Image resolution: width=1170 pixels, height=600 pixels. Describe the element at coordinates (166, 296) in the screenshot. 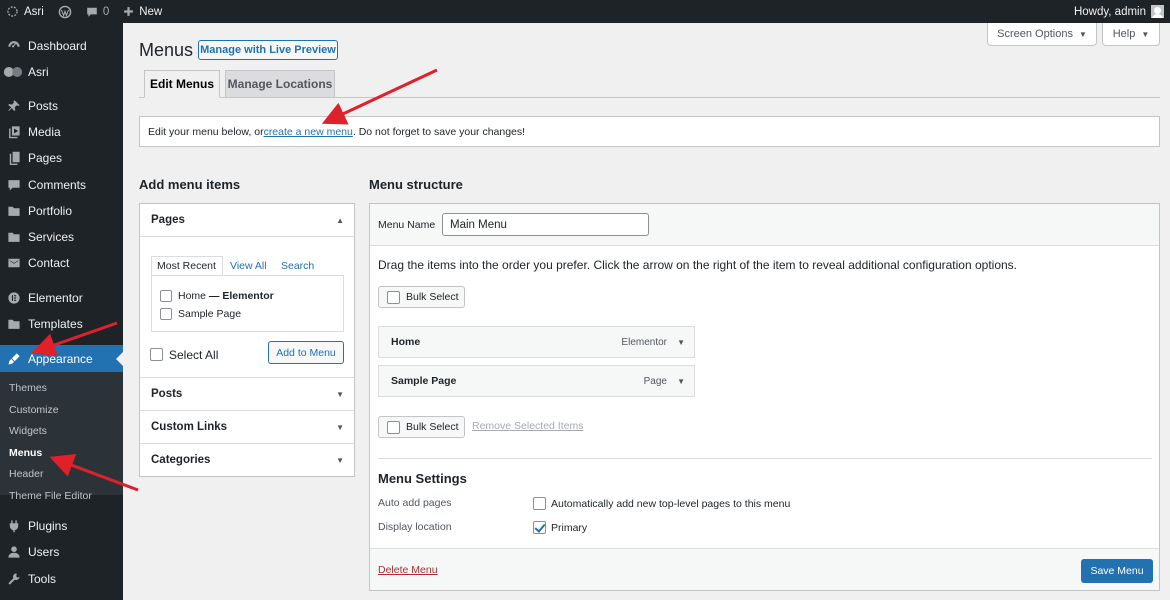

I see `page-checkbox-home` at that location.